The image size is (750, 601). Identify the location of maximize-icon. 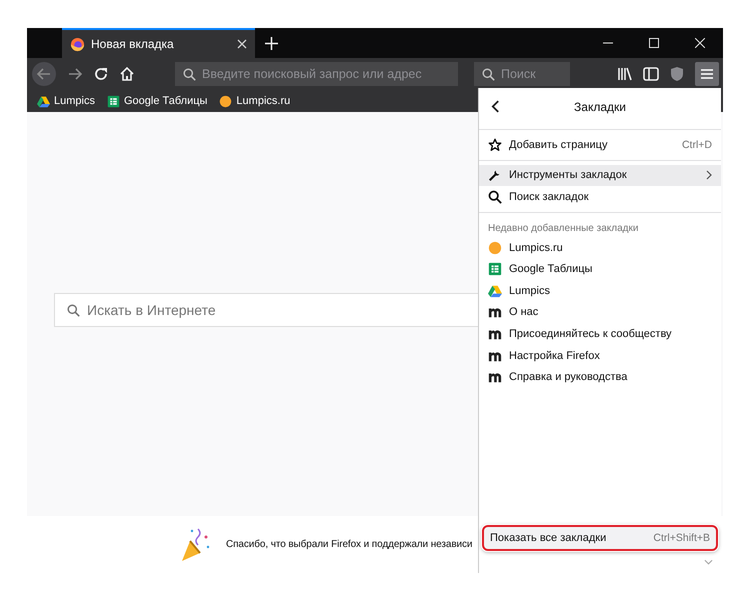
(654, 43).